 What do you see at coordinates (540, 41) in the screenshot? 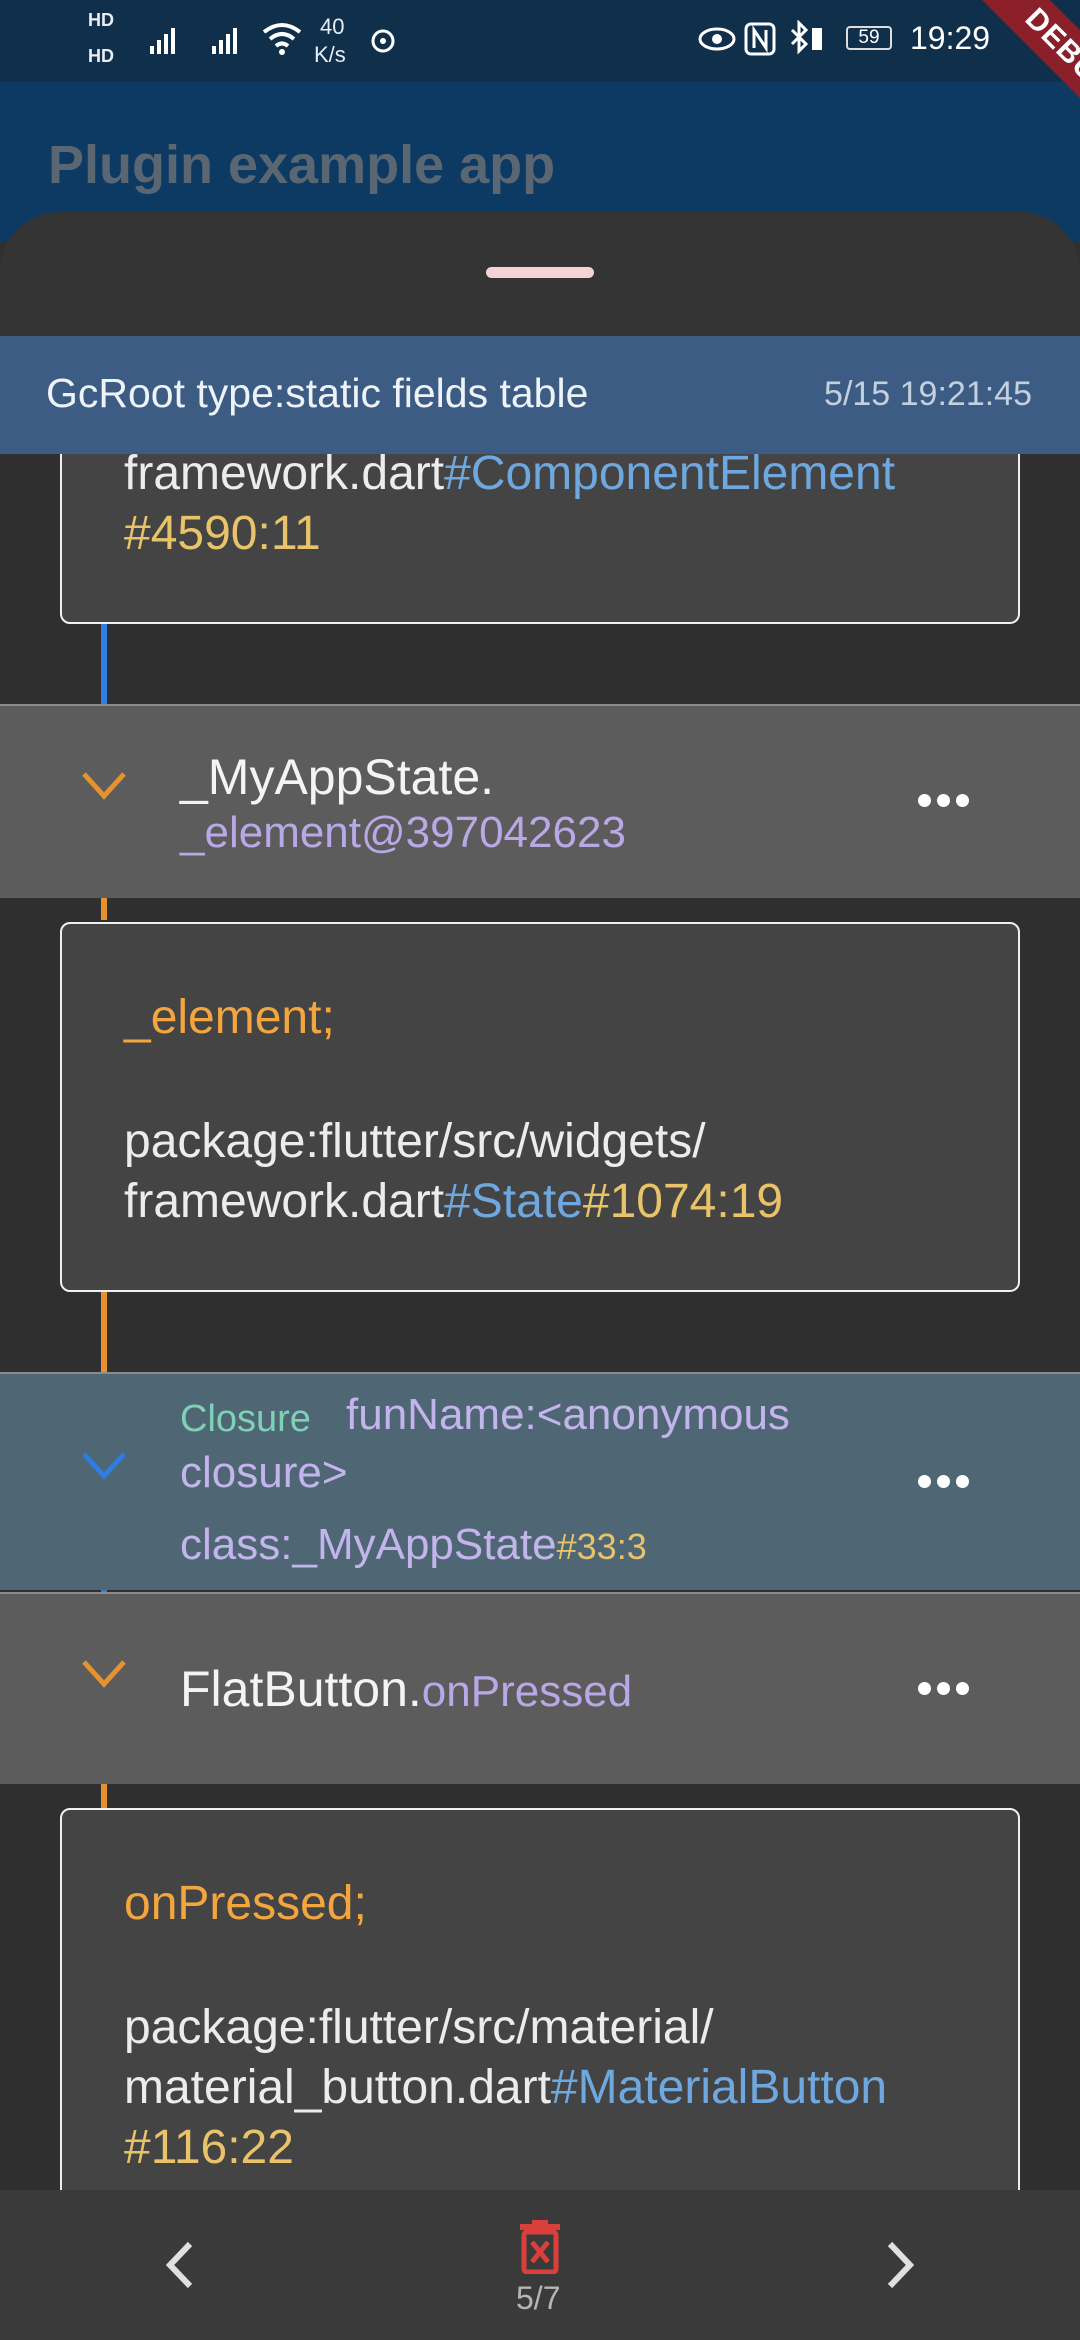
I see `status-bar: HD HD 40 K/s 59 19:29` at bounding box center [540, 41].